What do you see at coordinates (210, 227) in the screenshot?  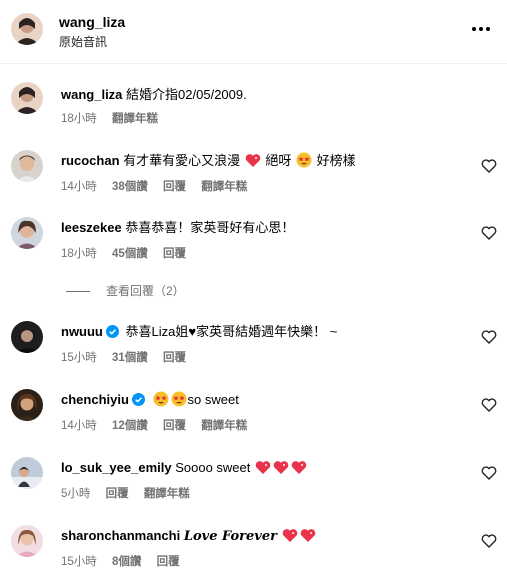 I see `comment-body: 恭喜恭喜！家英哥好有心思！` at bounding box center [210, 227].